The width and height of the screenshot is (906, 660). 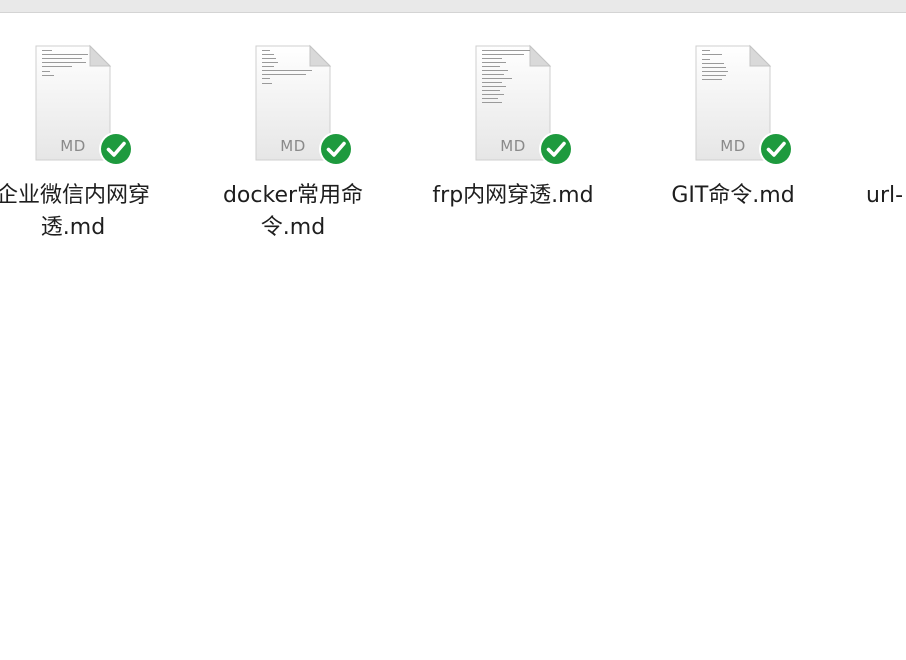 I want to click on file-name-line1: GIT命令.md, so click(x=733, y=195).